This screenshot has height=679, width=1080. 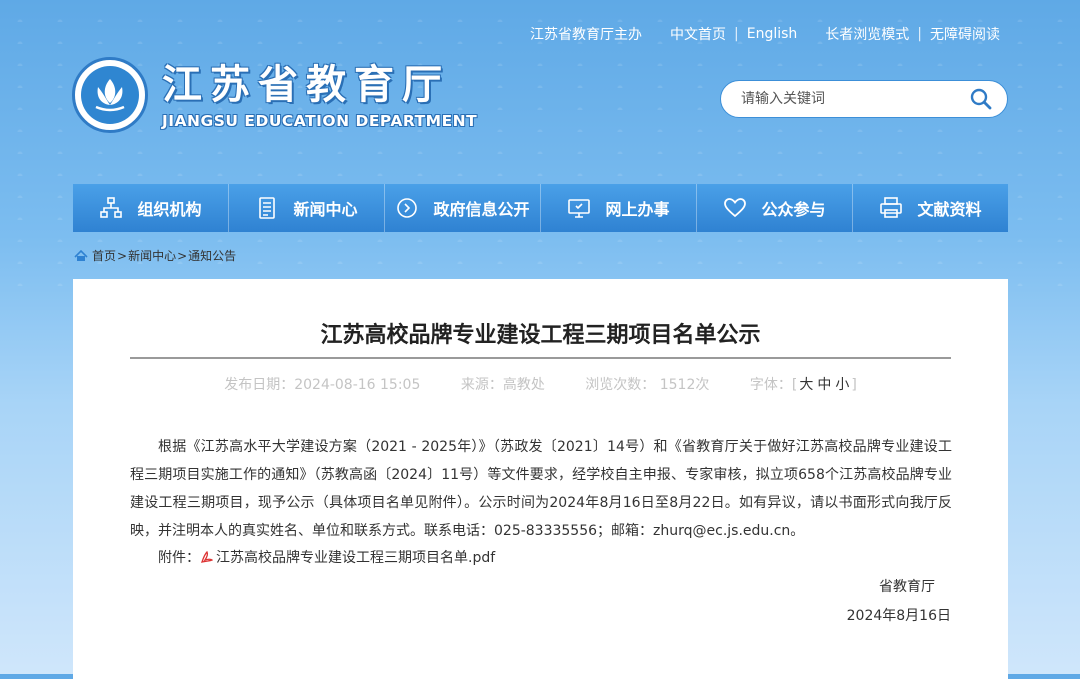 I want to click on signature-date: 2024年8月16日, so click(x=898, y=616).